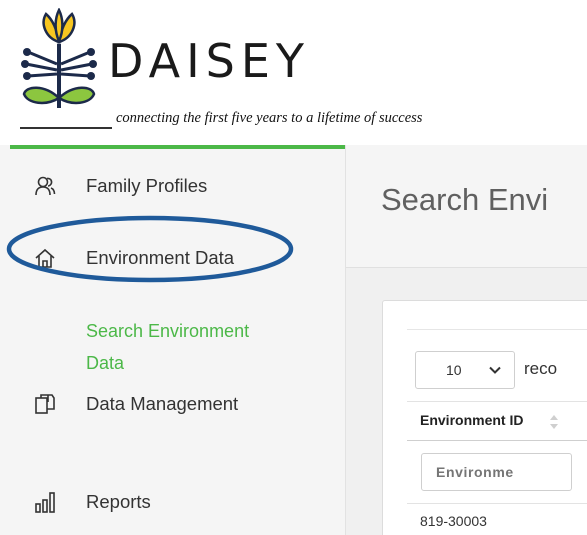 Image resolution: width=587 pixels, height=535 pixels. What do you see at coordinates (172, 502) in the screenshot?
I see `sidebar-item-reports: Reports` at bounding box center [172, 502].